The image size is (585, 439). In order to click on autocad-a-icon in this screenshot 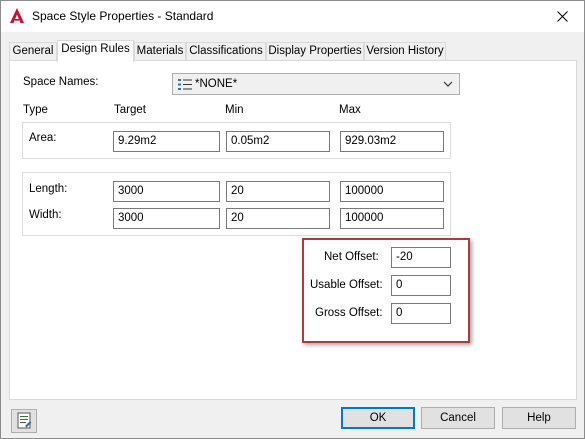, I will do `click(17, 15)`.